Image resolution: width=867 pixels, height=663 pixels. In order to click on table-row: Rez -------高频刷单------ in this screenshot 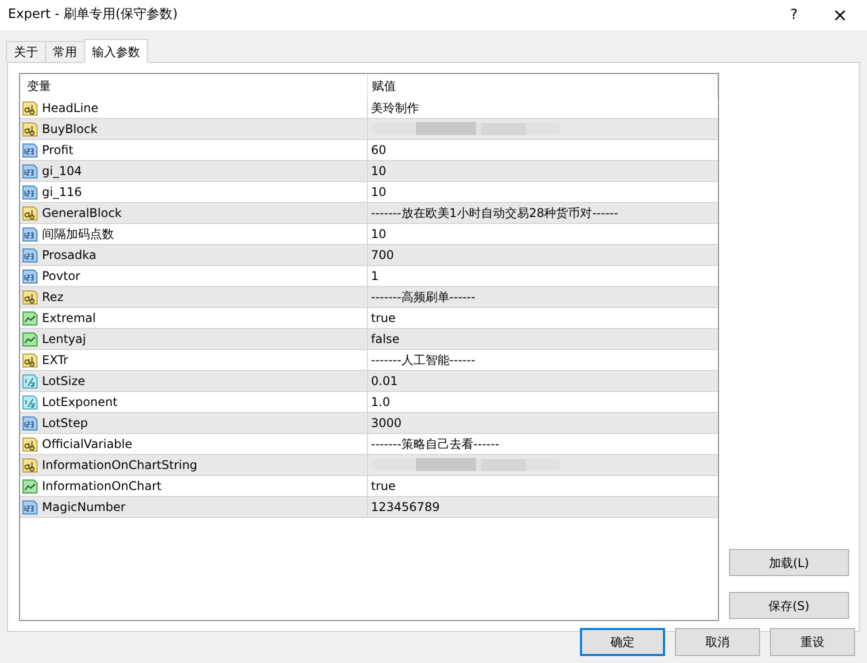, I will do `click(369, 297)`.